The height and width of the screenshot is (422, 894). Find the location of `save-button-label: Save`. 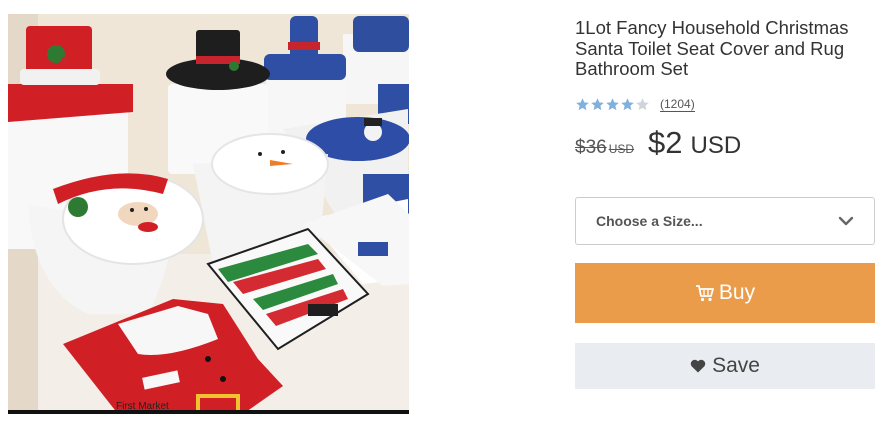

save-button-label: Save is located at coordinates (736, 365).